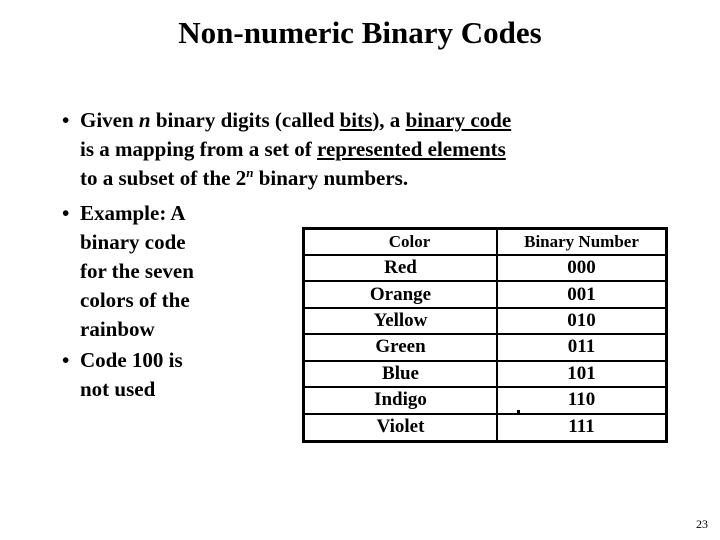 The image size is (720, 540). Describe the element at coordinates (702, 524) in the screenshot. I see `page-number: 23` at that location.